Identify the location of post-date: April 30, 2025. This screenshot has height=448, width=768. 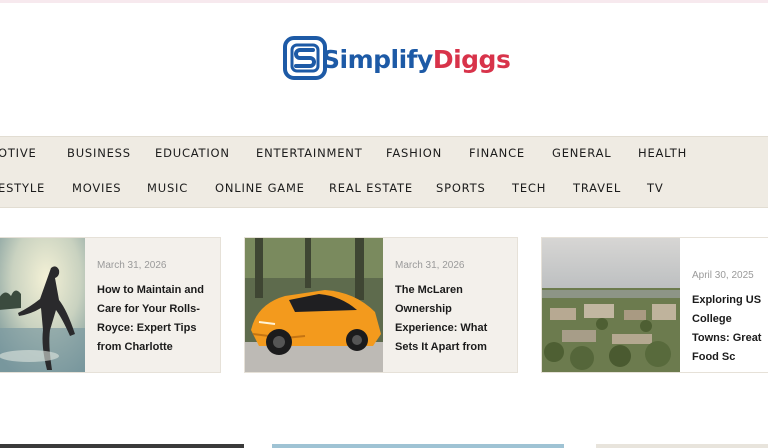
(723, 275).